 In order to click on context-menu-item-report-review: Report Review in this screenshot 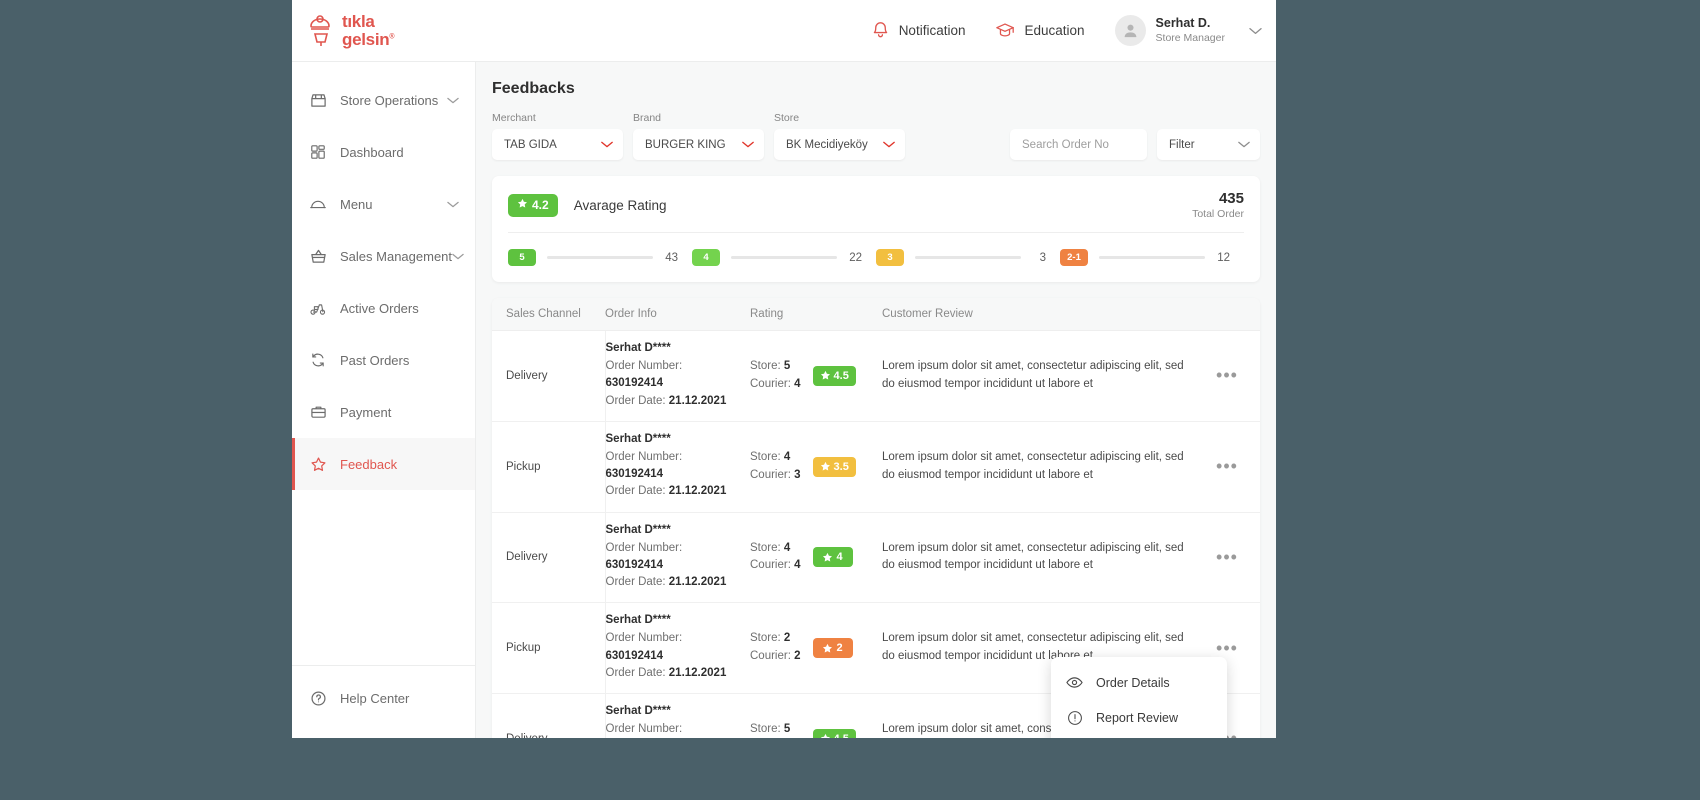, I will do `click(1139, 717)`.